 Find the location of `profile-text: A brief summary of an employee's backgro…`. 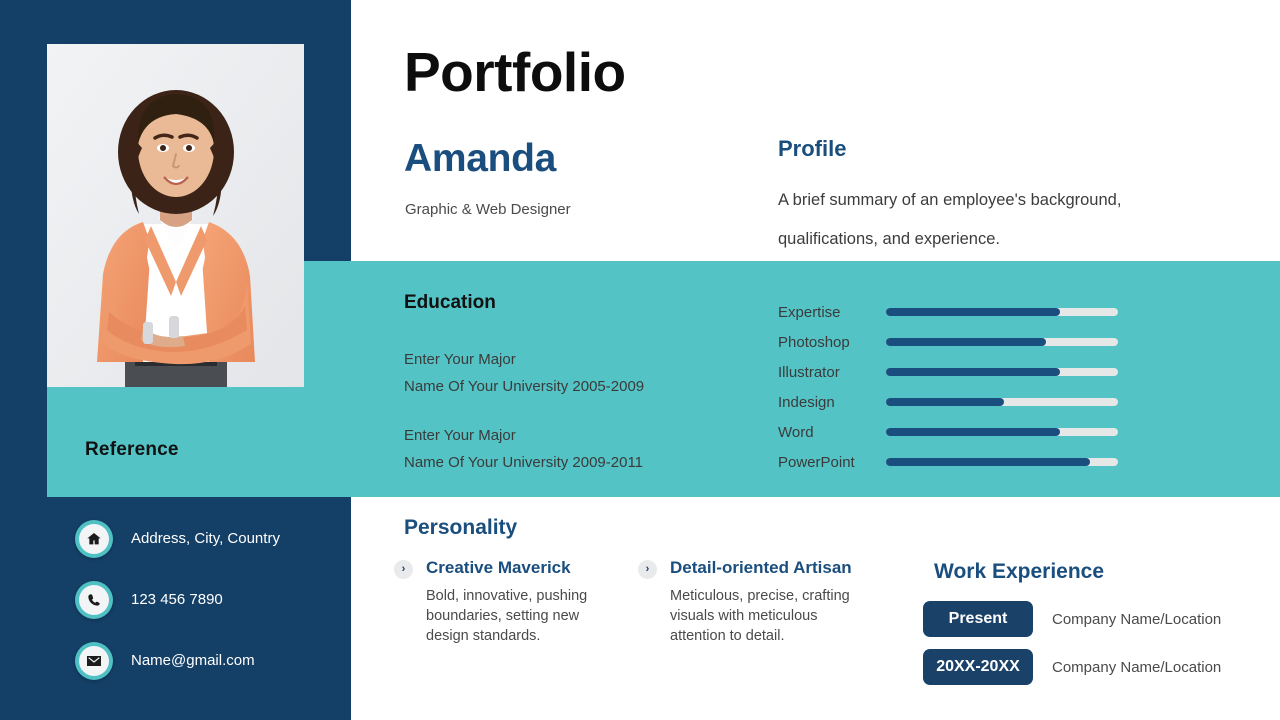

profile-text: A brief summary of an employee's backgro… is located at coordinates (950, 219).